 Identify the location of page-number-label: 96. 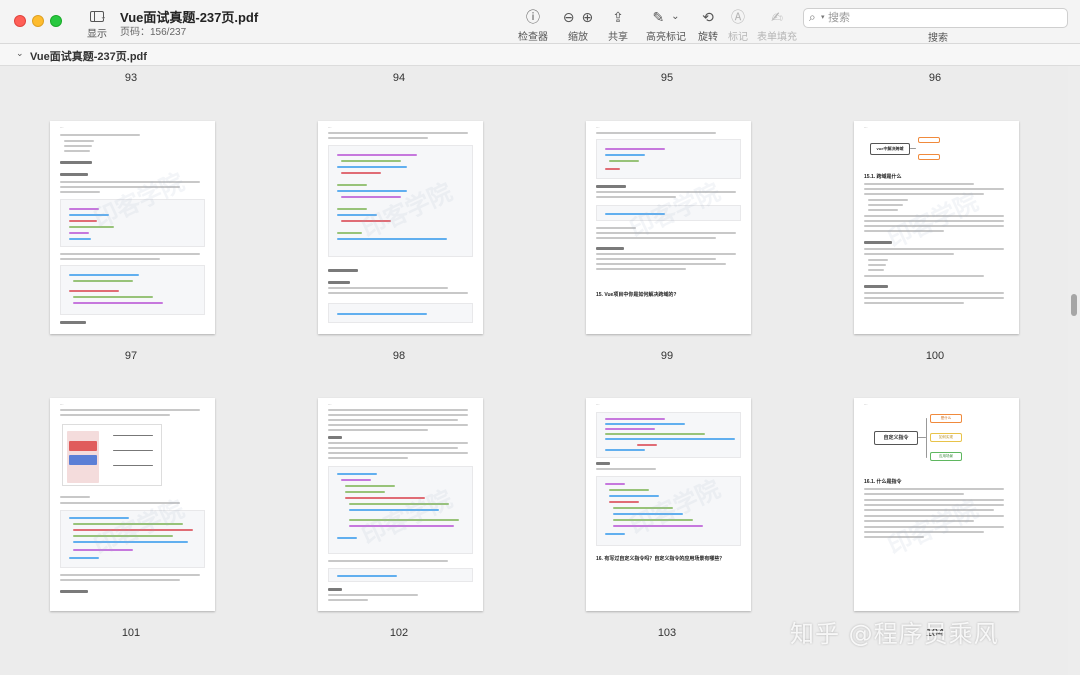
(935, 78).